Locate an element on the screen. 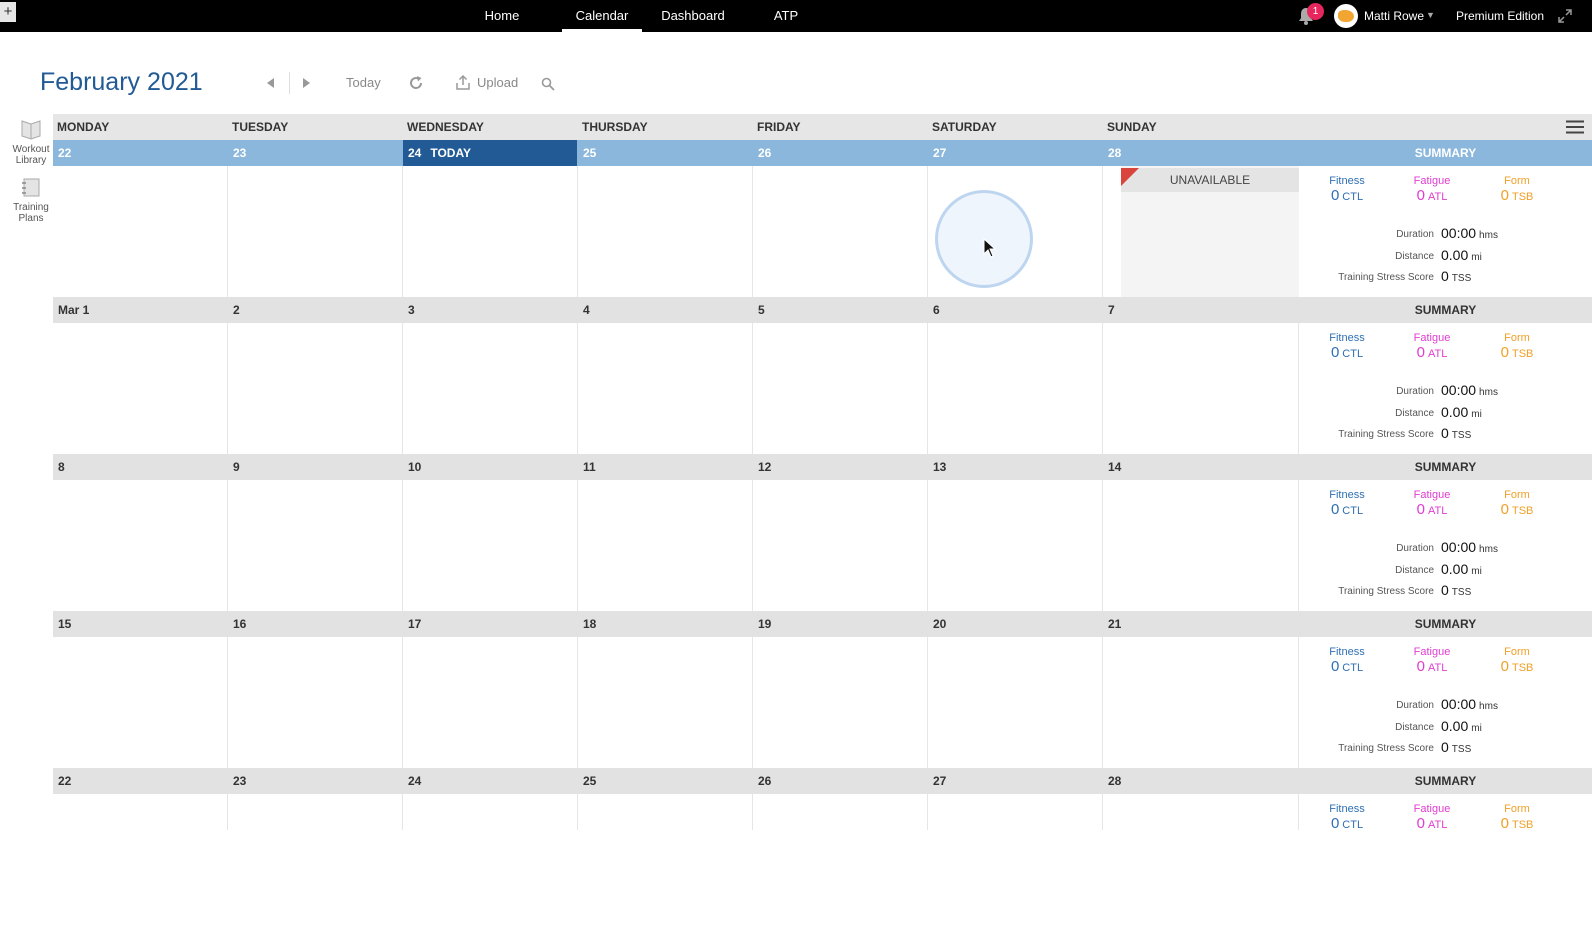  day-number: 16 is located at coordinates (315, 624).